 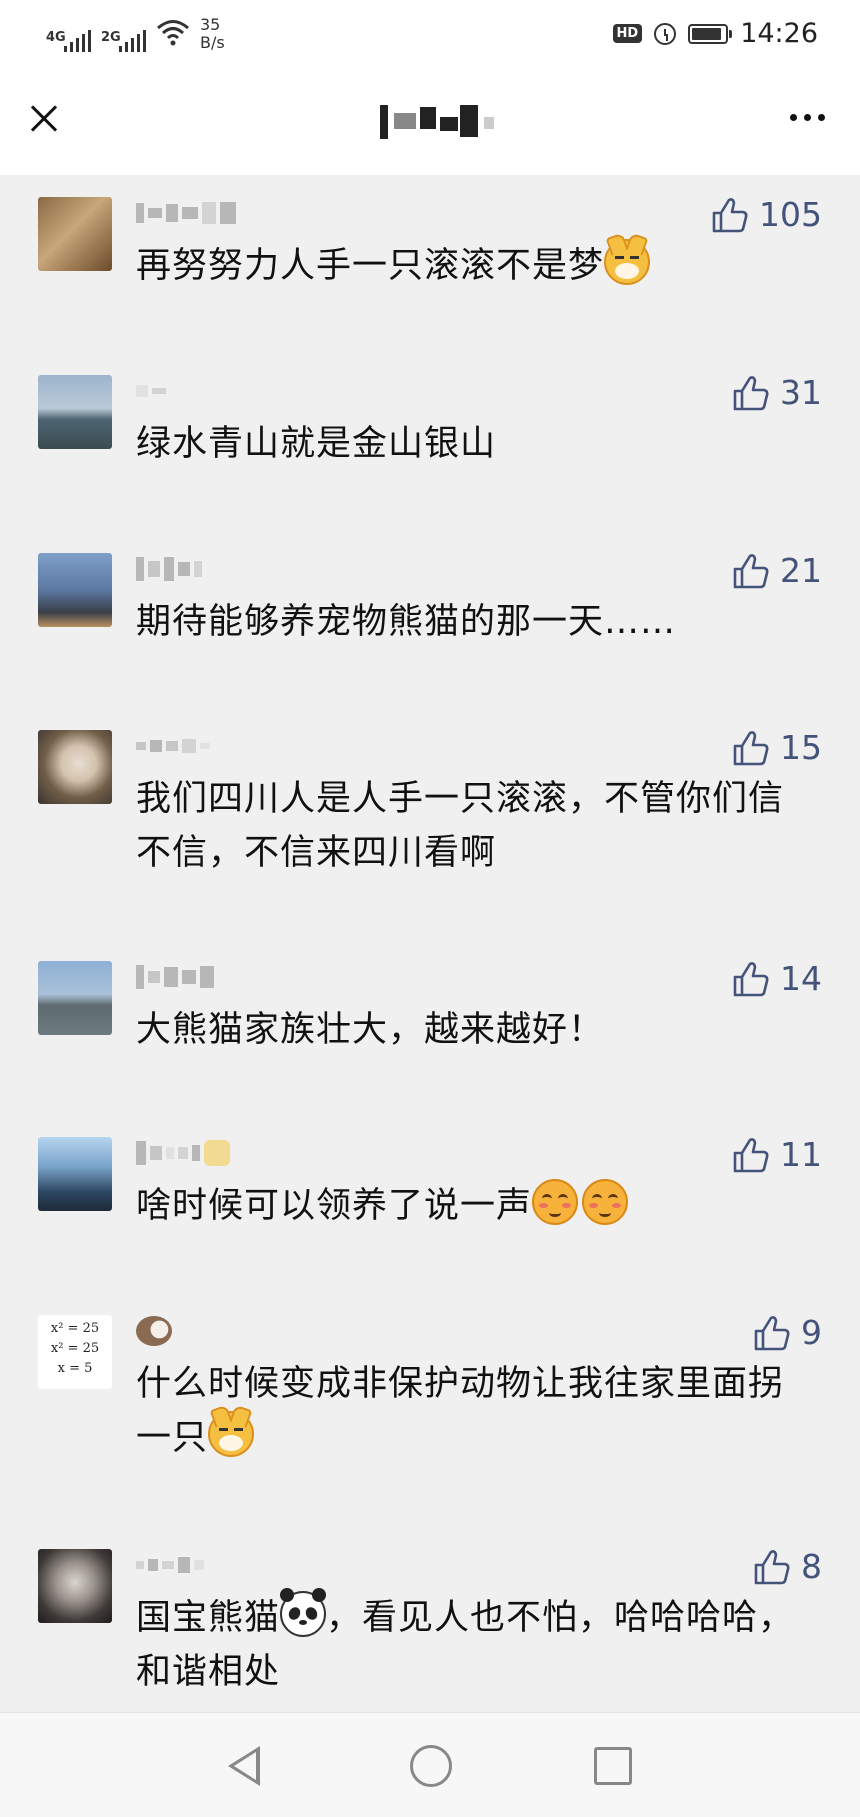 What do you see at coordinates (334, 1206) in the screenshot?
I see `comment-text-content: 啥时候可以领养了说一声` at bounding box center [334, 1206].